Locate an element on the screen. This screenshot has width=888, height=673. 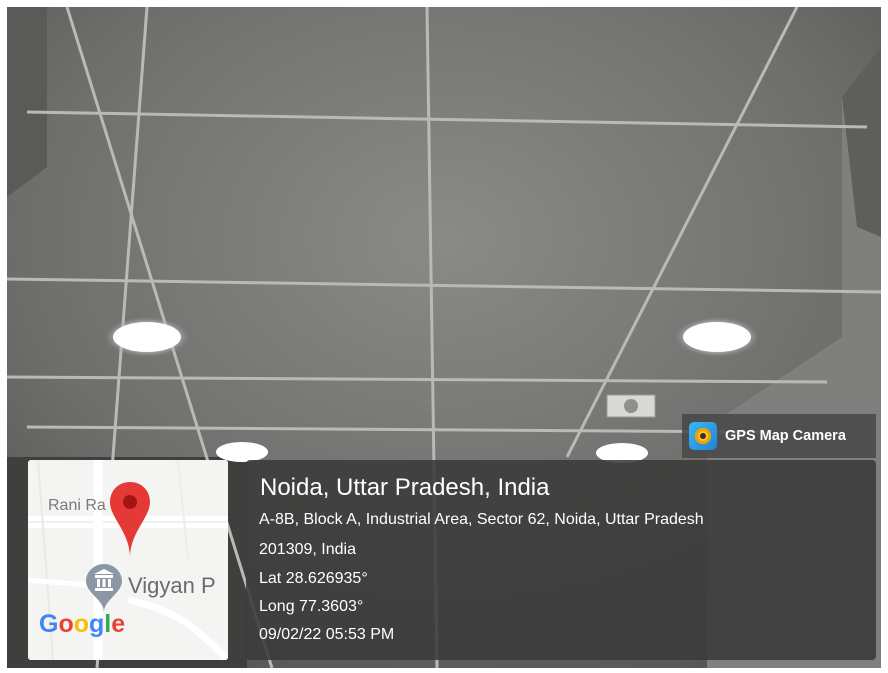
google-logo-letter: g is located at coordinates (97, 624).